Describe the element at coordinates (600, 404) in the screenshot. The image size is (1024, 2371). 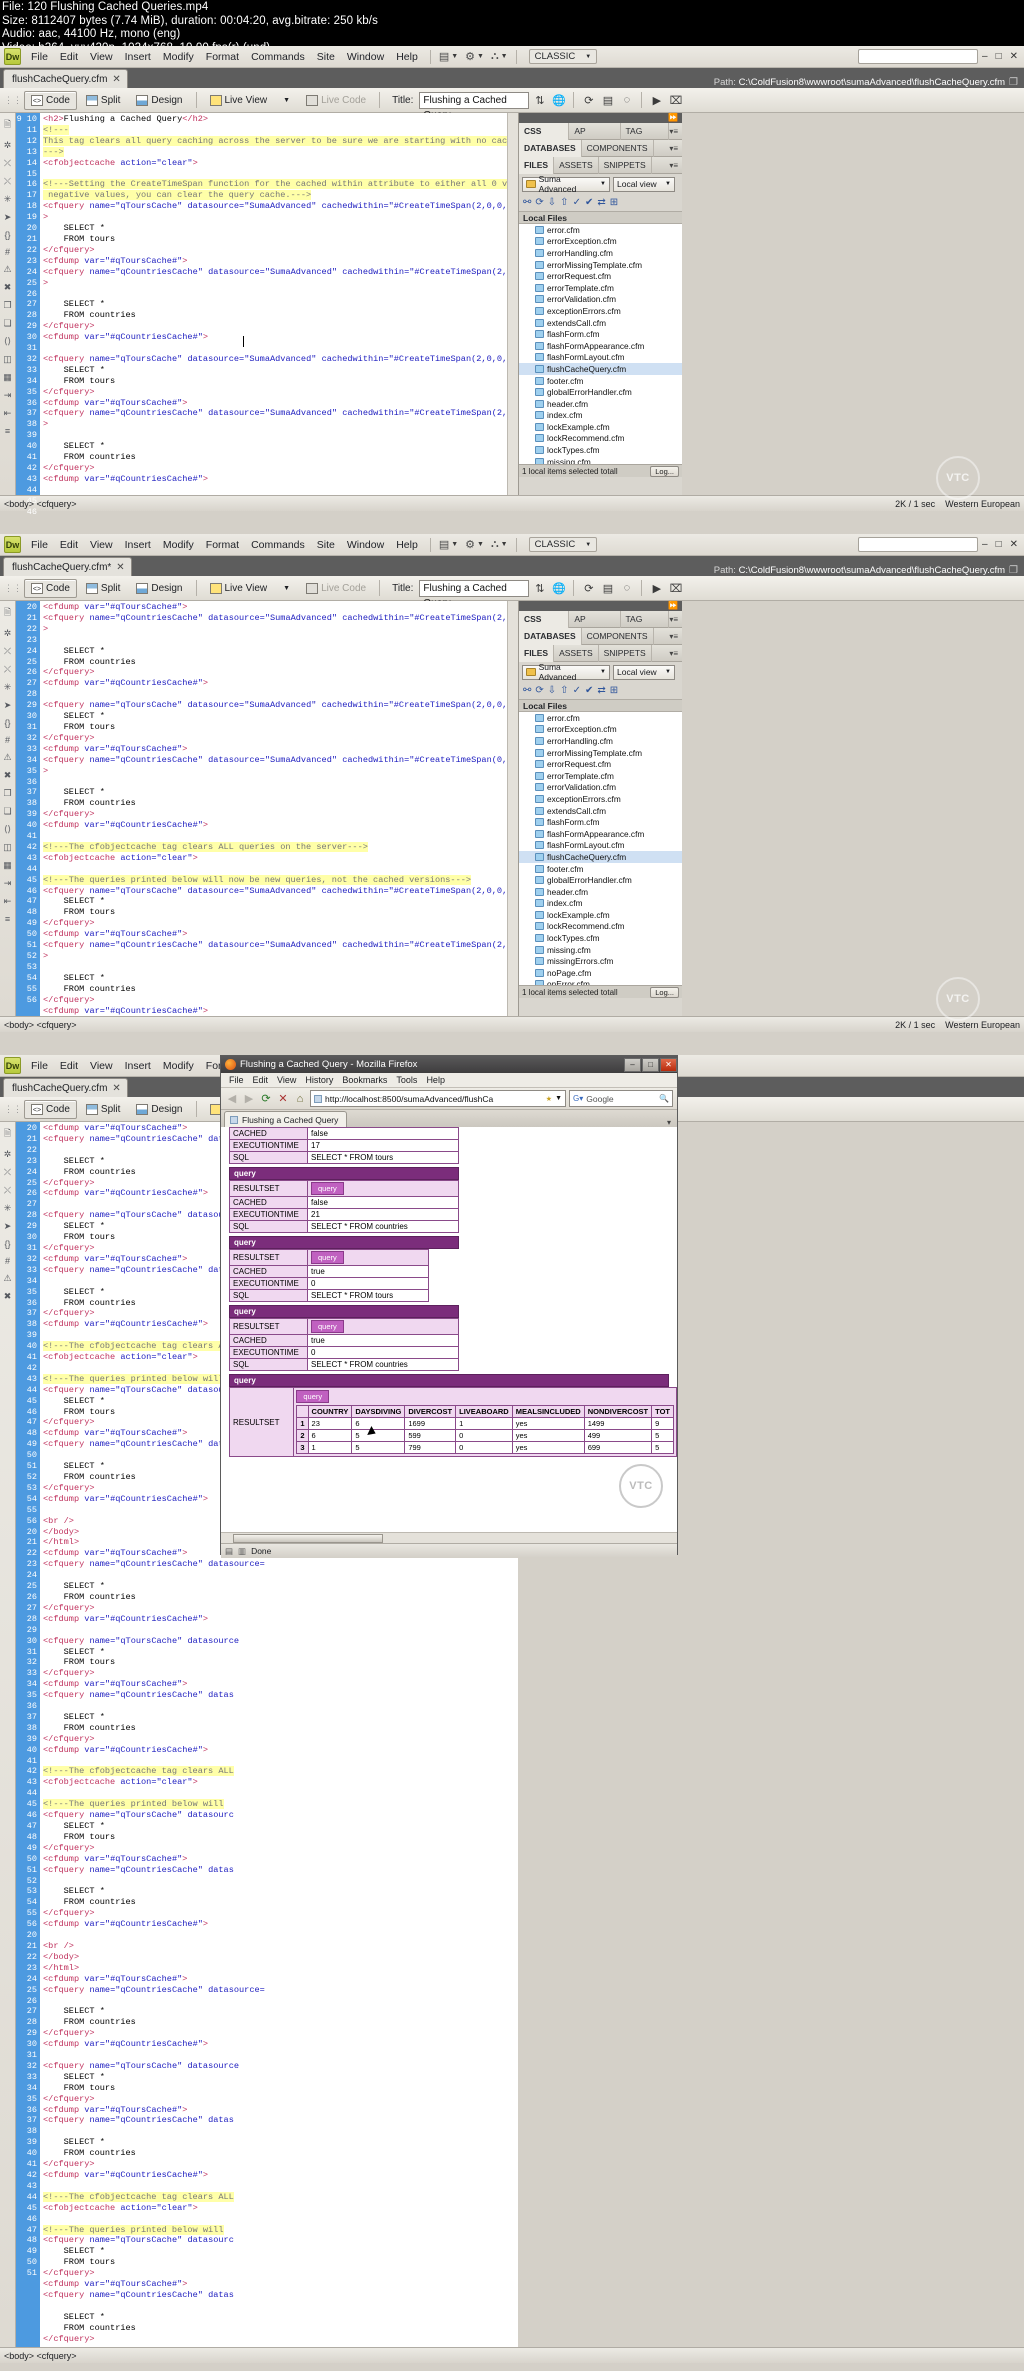
I see `list-item: header.cfm` at that location.